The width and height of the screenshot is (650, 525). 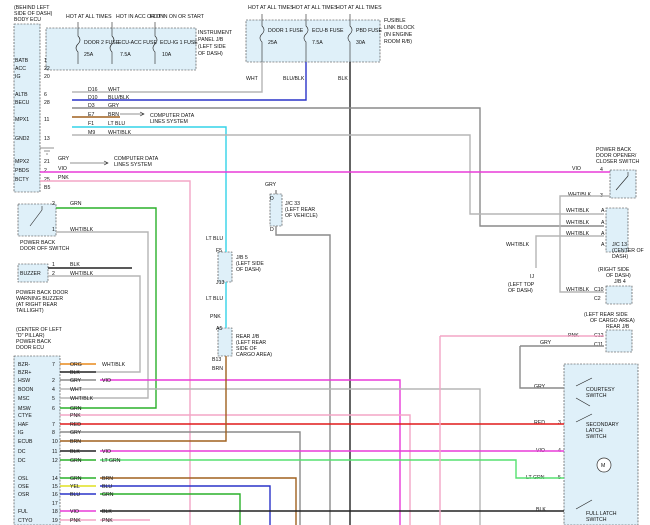 What do you see at coordinates (47, 69) in the screenshot?
I see `pin-num-22: 22` at bounding box center [47, 69].